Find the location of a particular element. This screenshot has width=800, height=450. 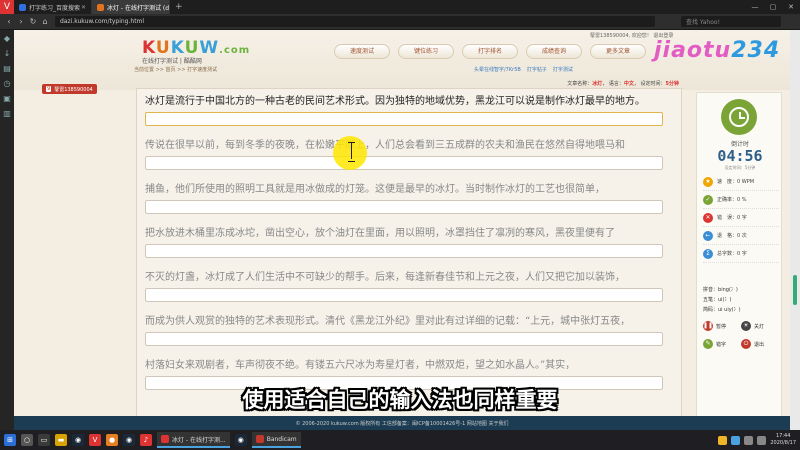

steam-icon-3: ◉ is located at coordinates (240, 440).